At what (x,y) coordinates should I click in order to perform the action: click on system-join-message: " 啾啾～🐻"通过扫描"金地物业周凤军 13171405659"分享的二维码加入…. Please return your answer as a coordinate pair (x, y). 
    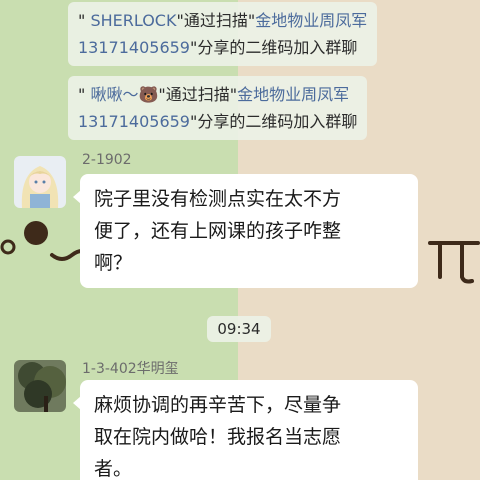
    Looking at the image, I should click on (218, 108).